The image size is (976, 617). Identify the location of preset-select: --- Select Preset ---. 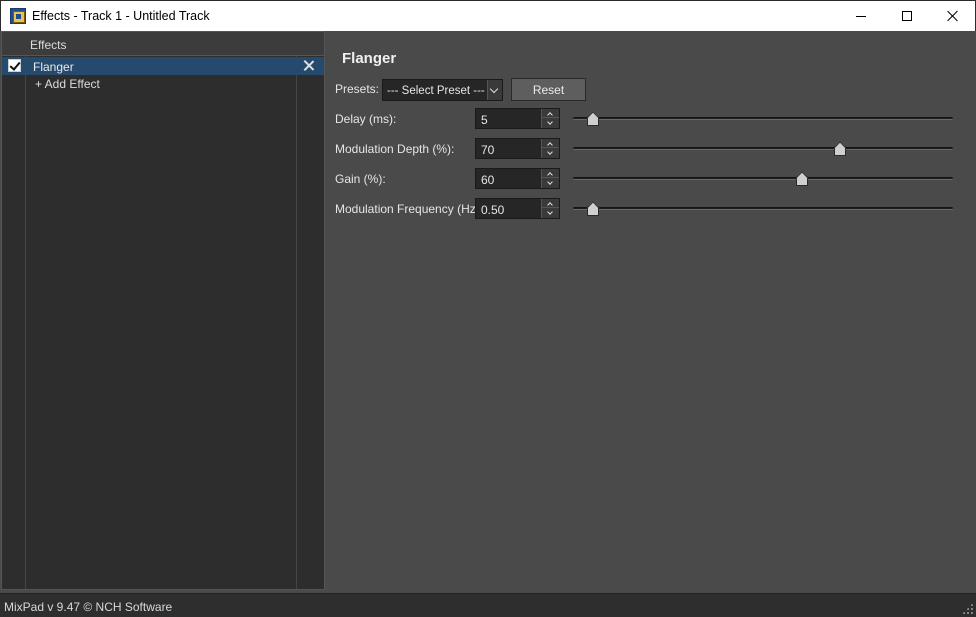
(442, 90).